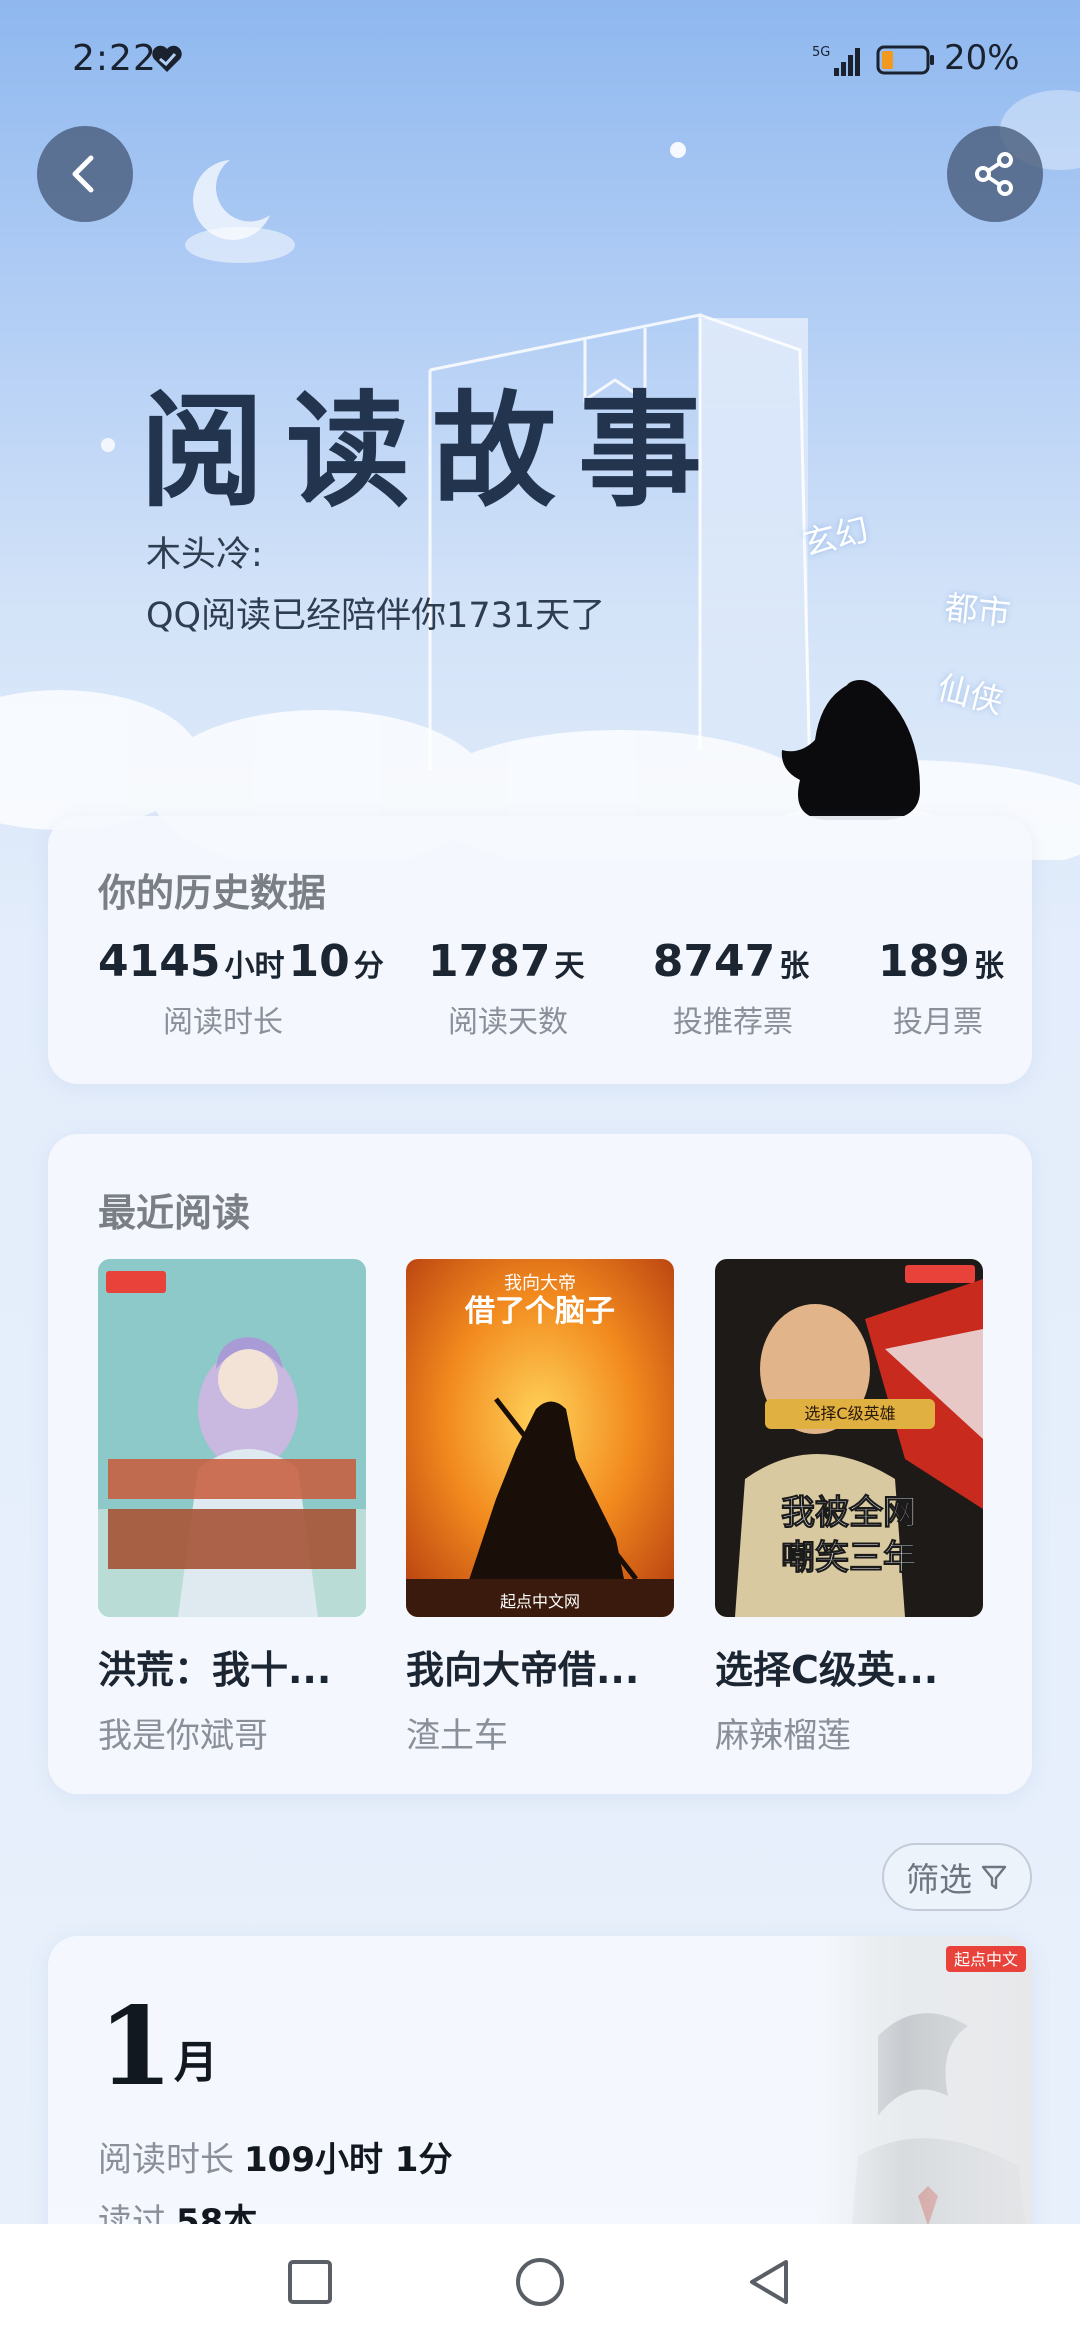  I want to click on art-badge: 起点中文, so click(986, 1959).